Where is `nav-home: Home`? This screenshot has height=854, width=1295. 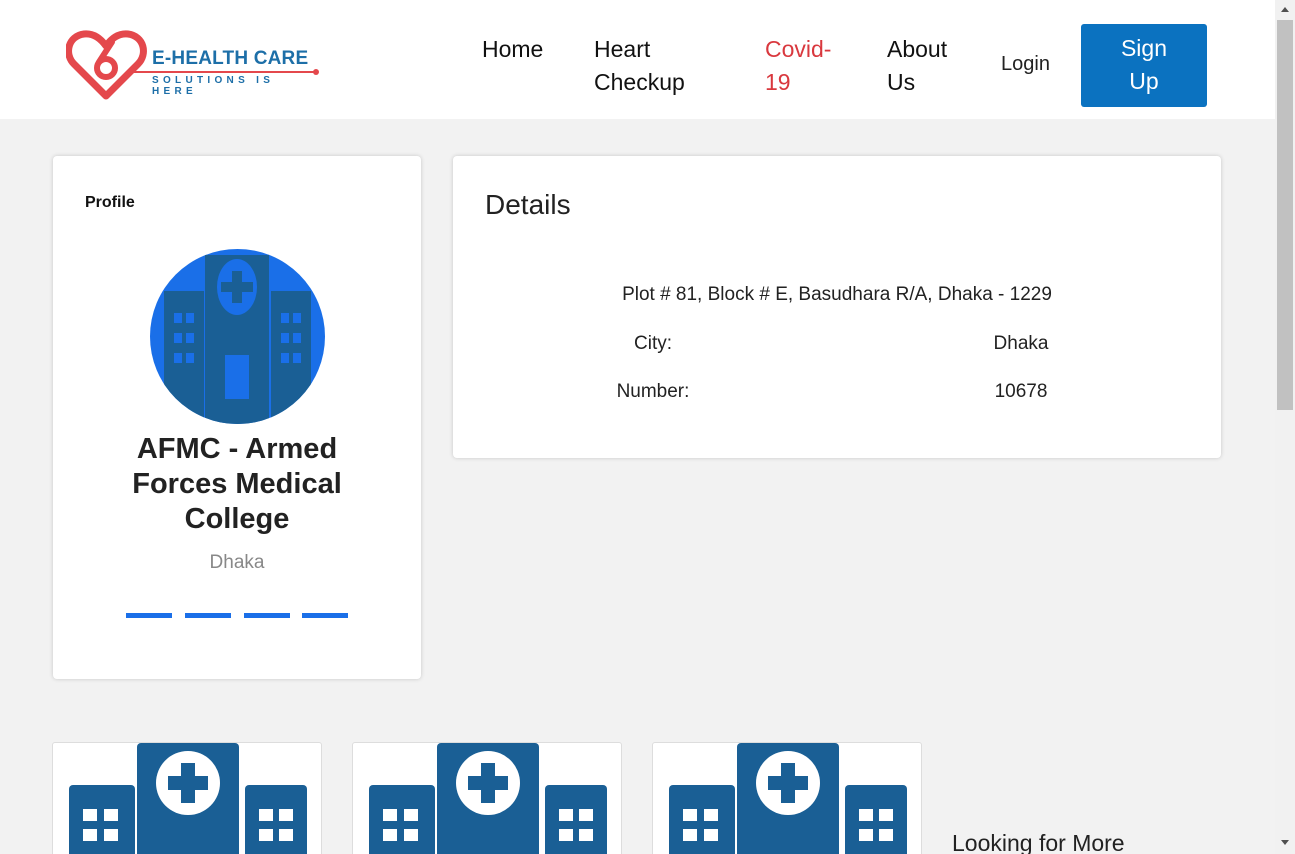
nav-home: Home is located at coordinates (512, 49).